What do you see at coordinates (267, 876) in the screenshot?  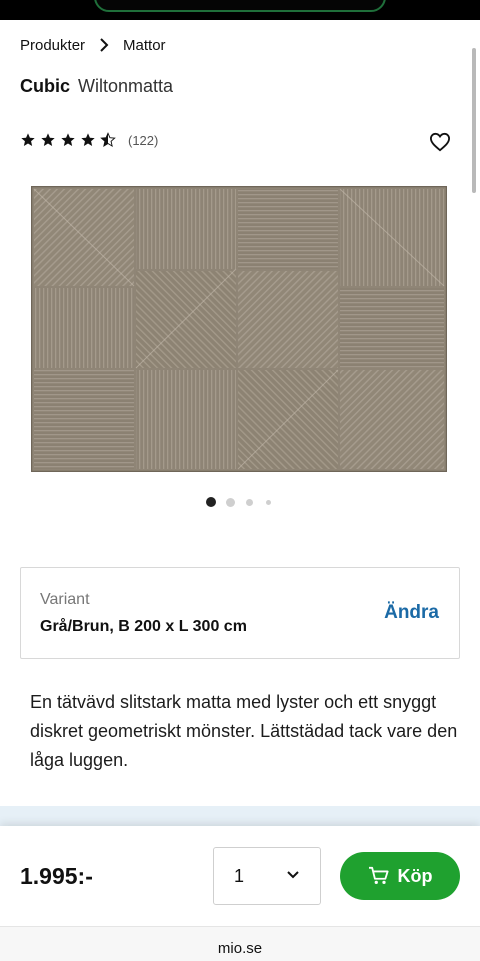 I see `quantity-select: 1` at bounding box center [267, 876].